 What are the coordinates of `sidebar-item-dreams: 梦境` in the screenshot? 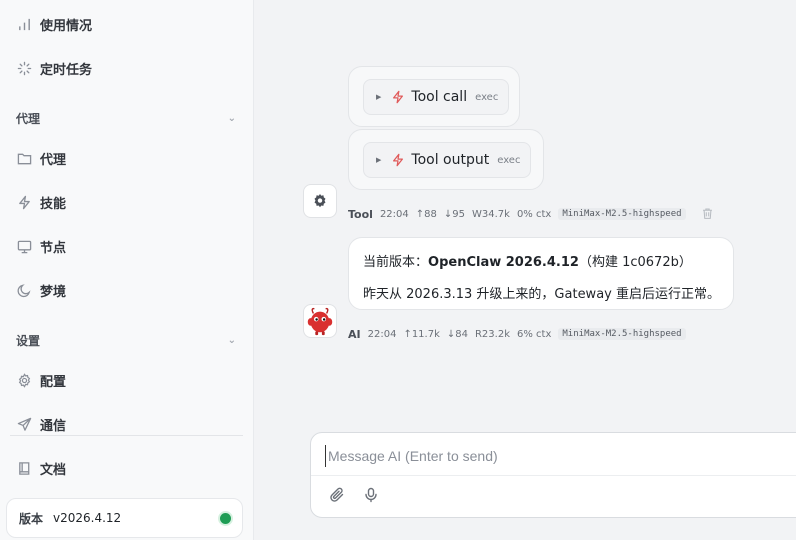 It's located at (41, 290).